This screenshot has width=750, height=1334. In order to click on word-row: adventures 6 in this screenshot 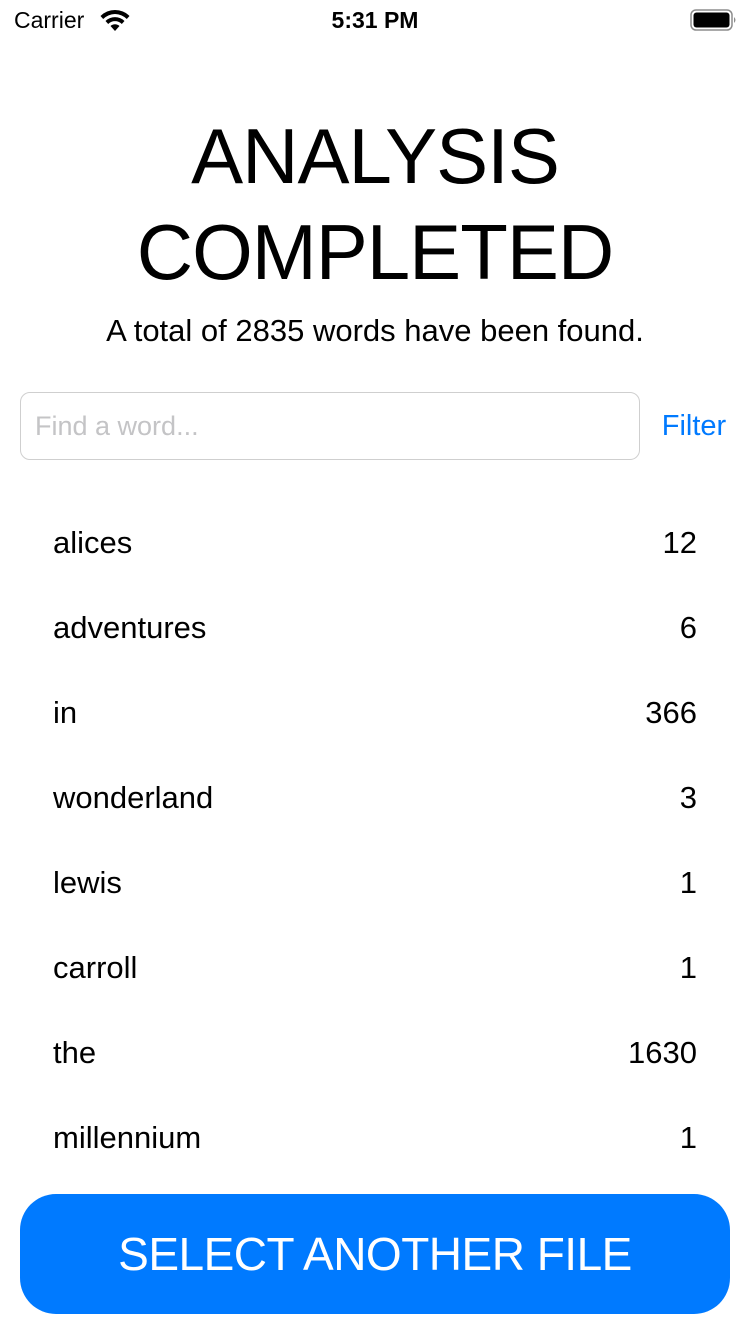, I will do `click(375, 627)`.